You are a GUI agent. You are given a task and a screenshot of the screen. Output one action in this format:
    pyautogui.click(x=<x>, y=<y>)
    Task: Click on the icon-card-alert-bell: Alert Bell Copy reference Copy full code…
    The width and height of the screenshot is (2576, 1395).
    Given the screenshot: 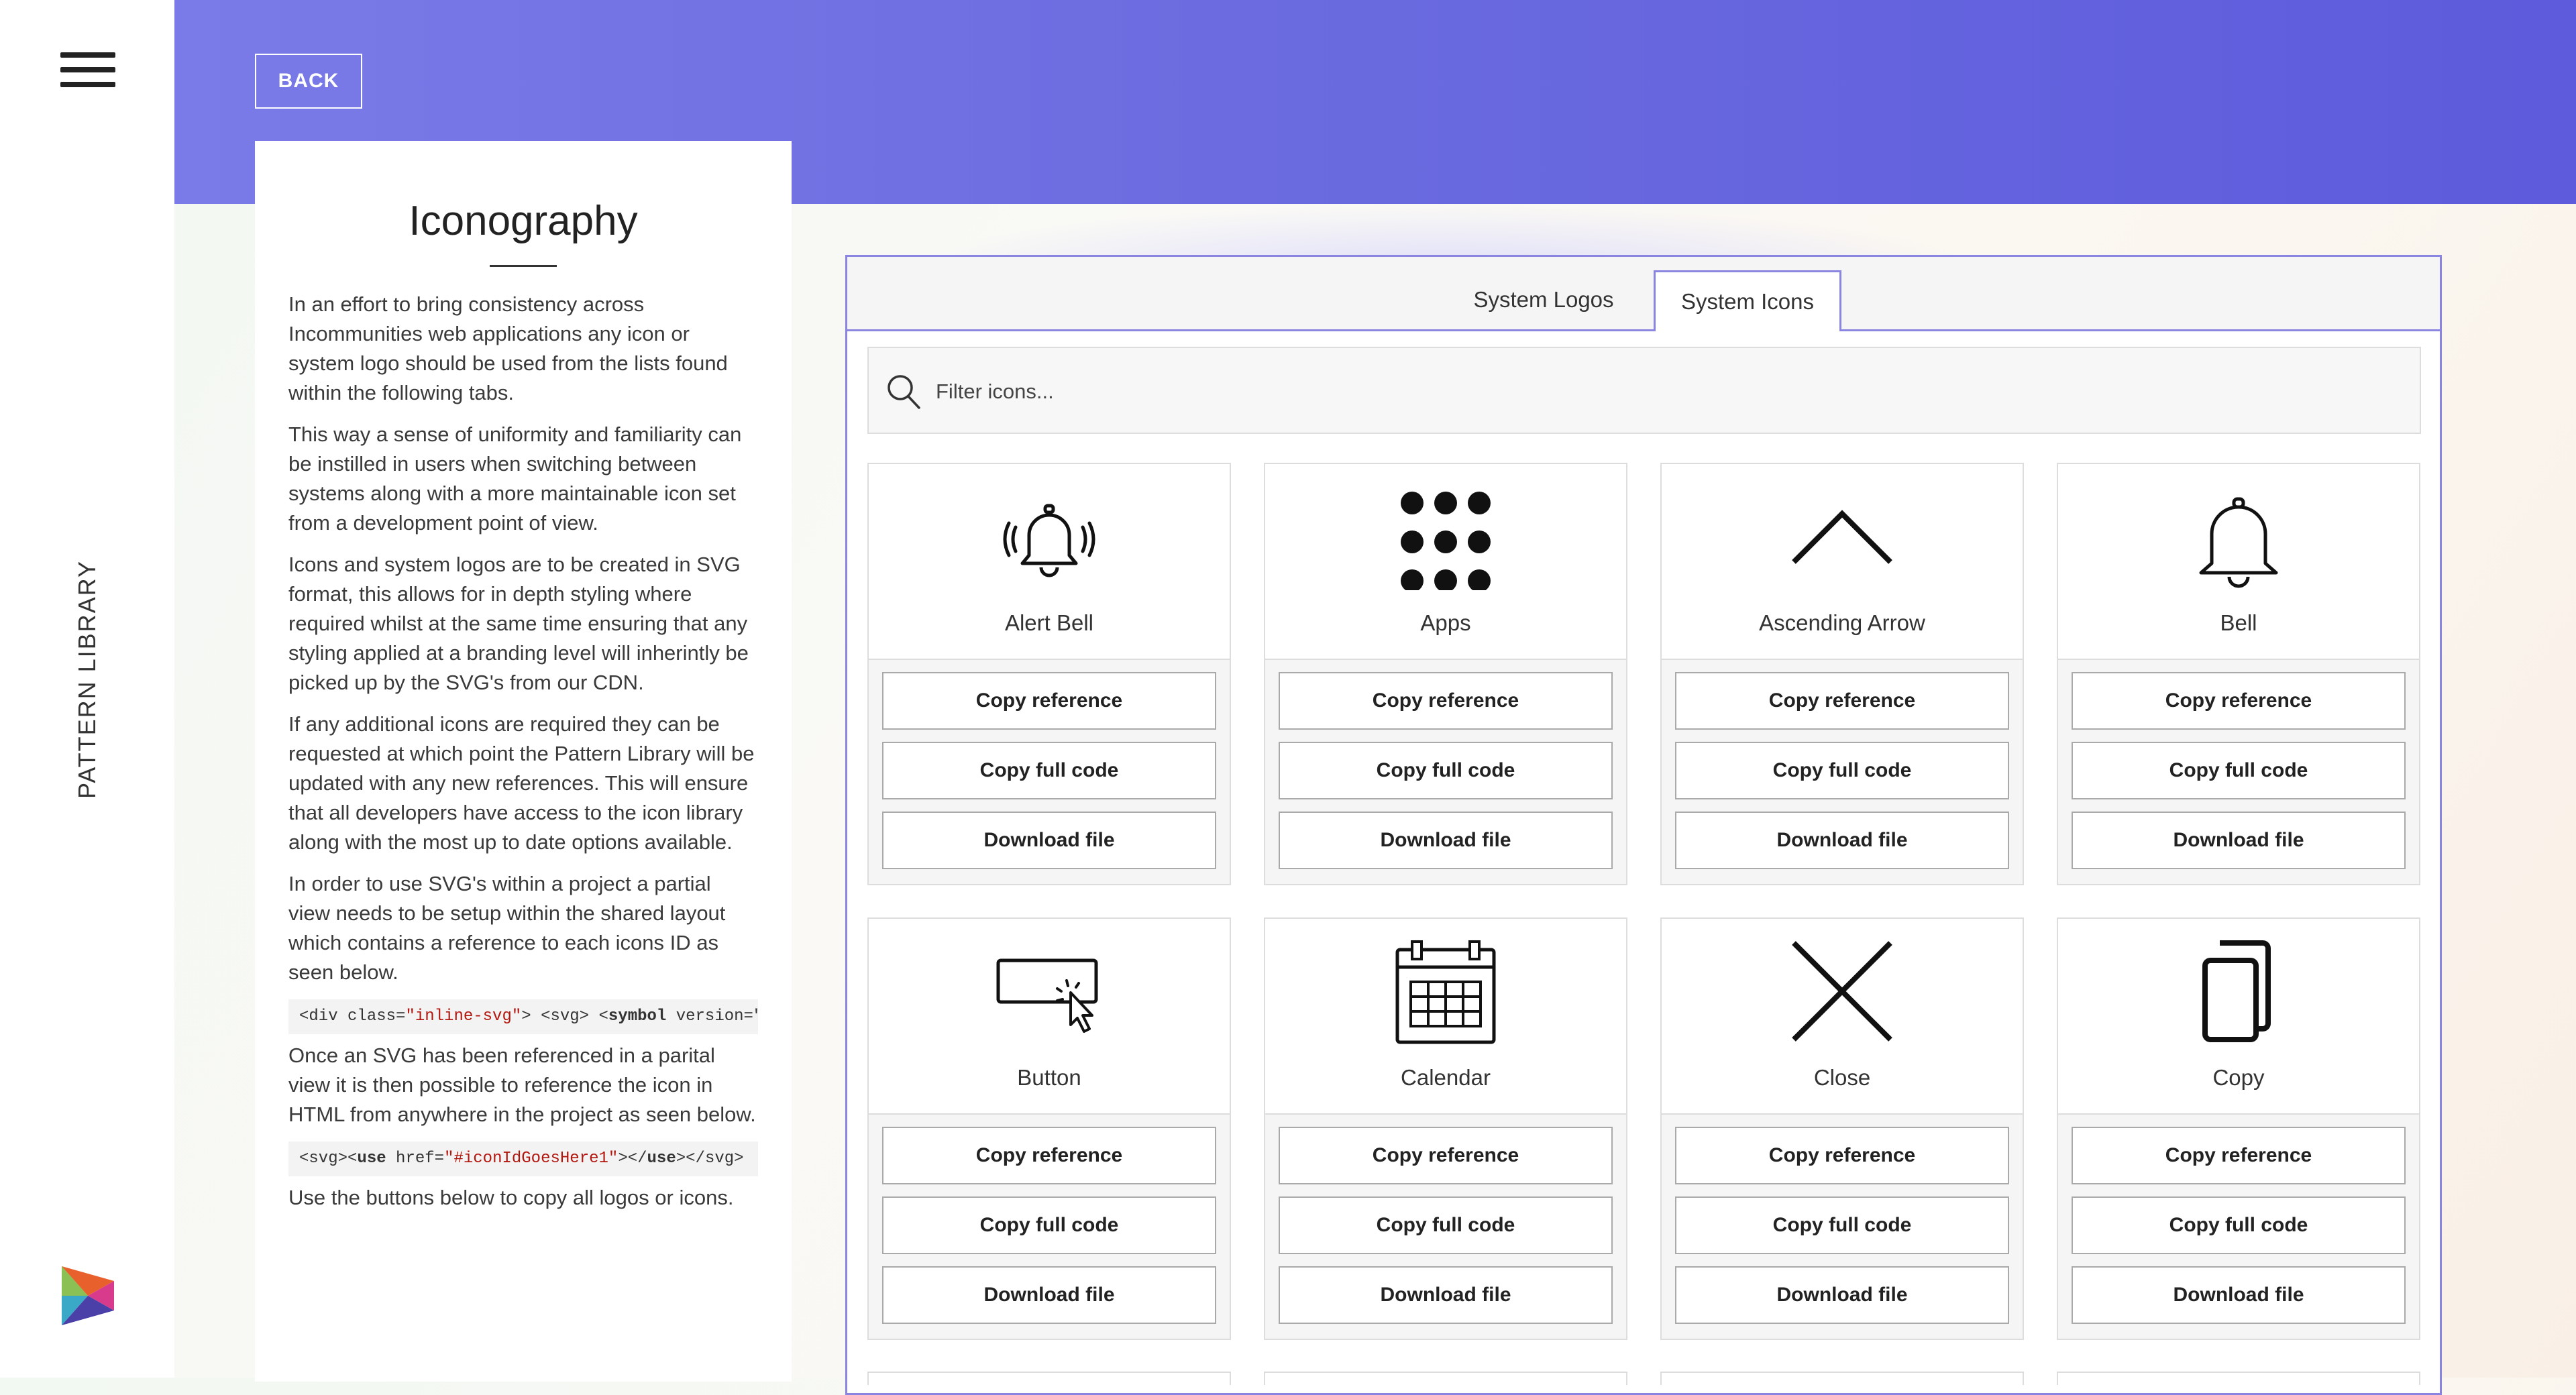 What is the action you would take?
    pyautogui.click(x=1049, y=674)
    